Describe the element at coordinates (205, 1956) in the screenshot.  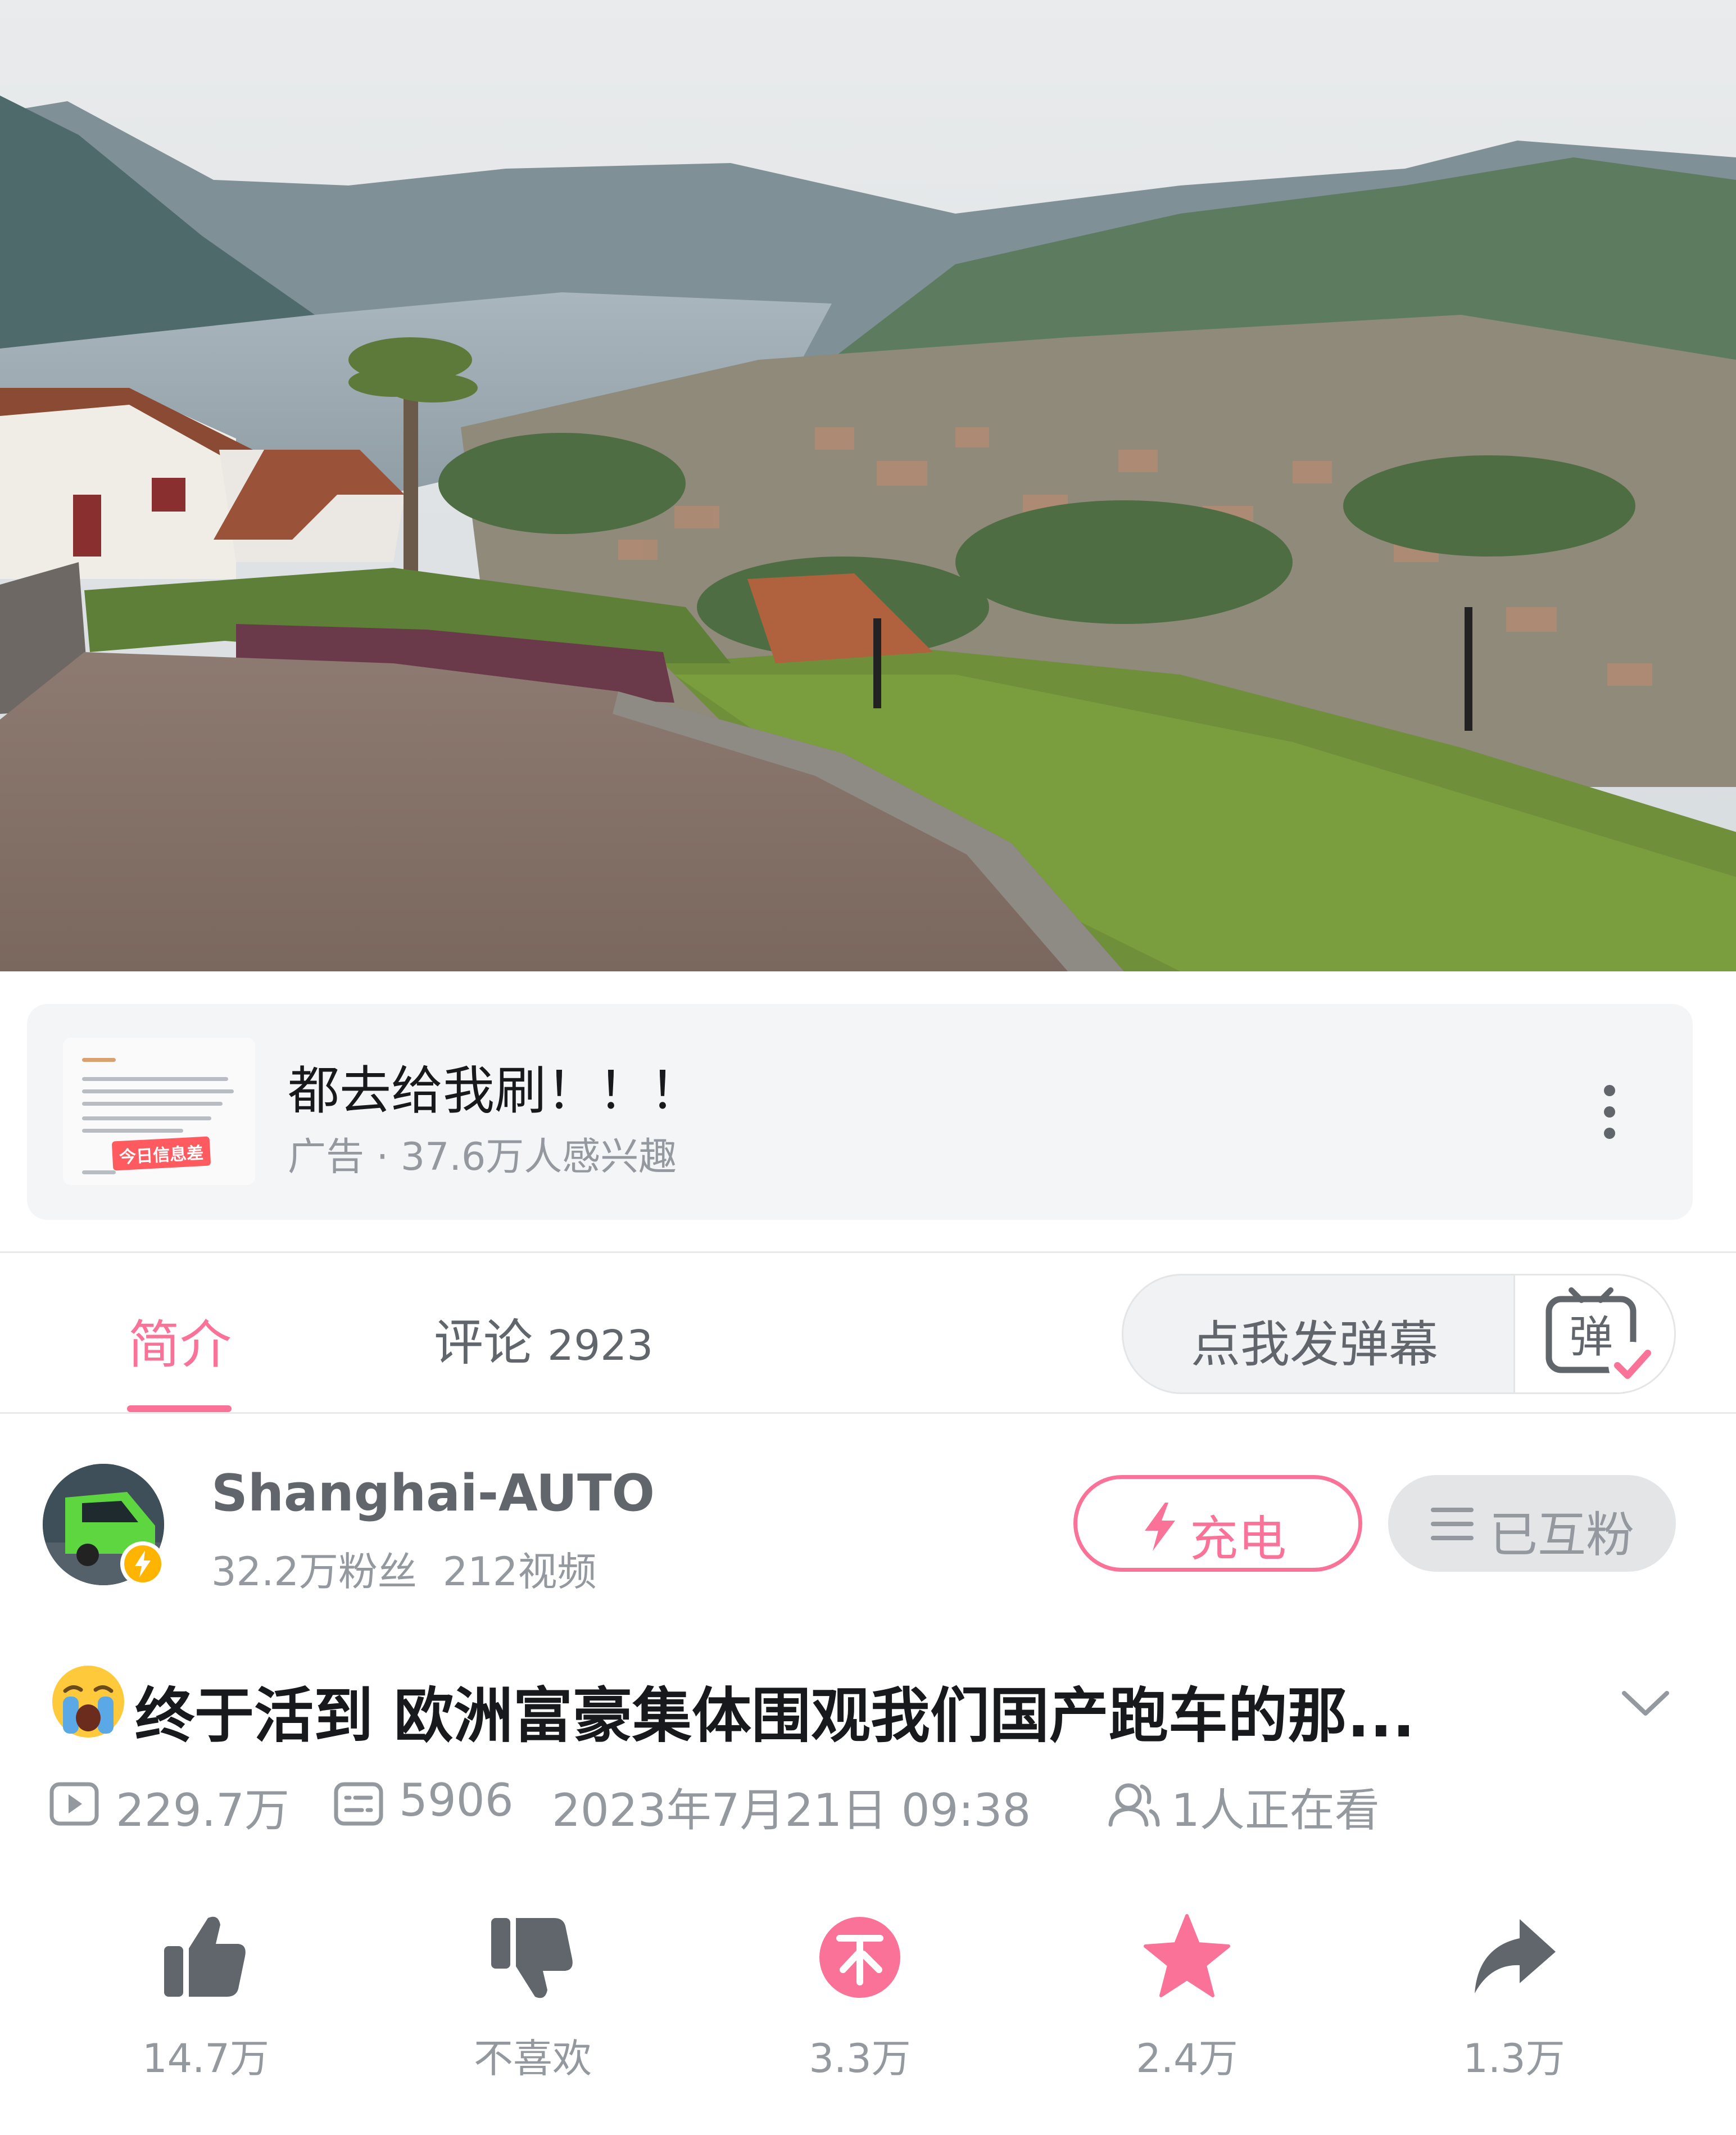
I see `thumb-up-icon` at that location.